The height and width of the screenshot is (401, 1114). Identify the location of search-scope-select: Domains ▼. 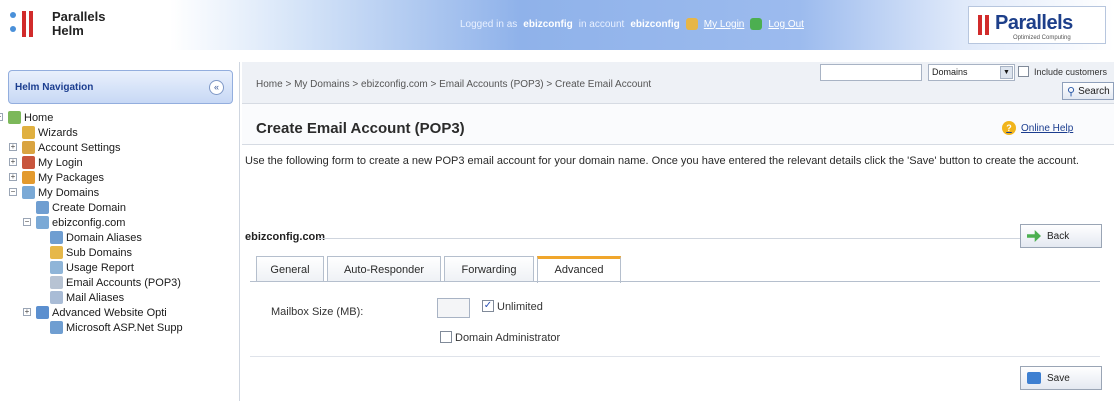
(971, 72).